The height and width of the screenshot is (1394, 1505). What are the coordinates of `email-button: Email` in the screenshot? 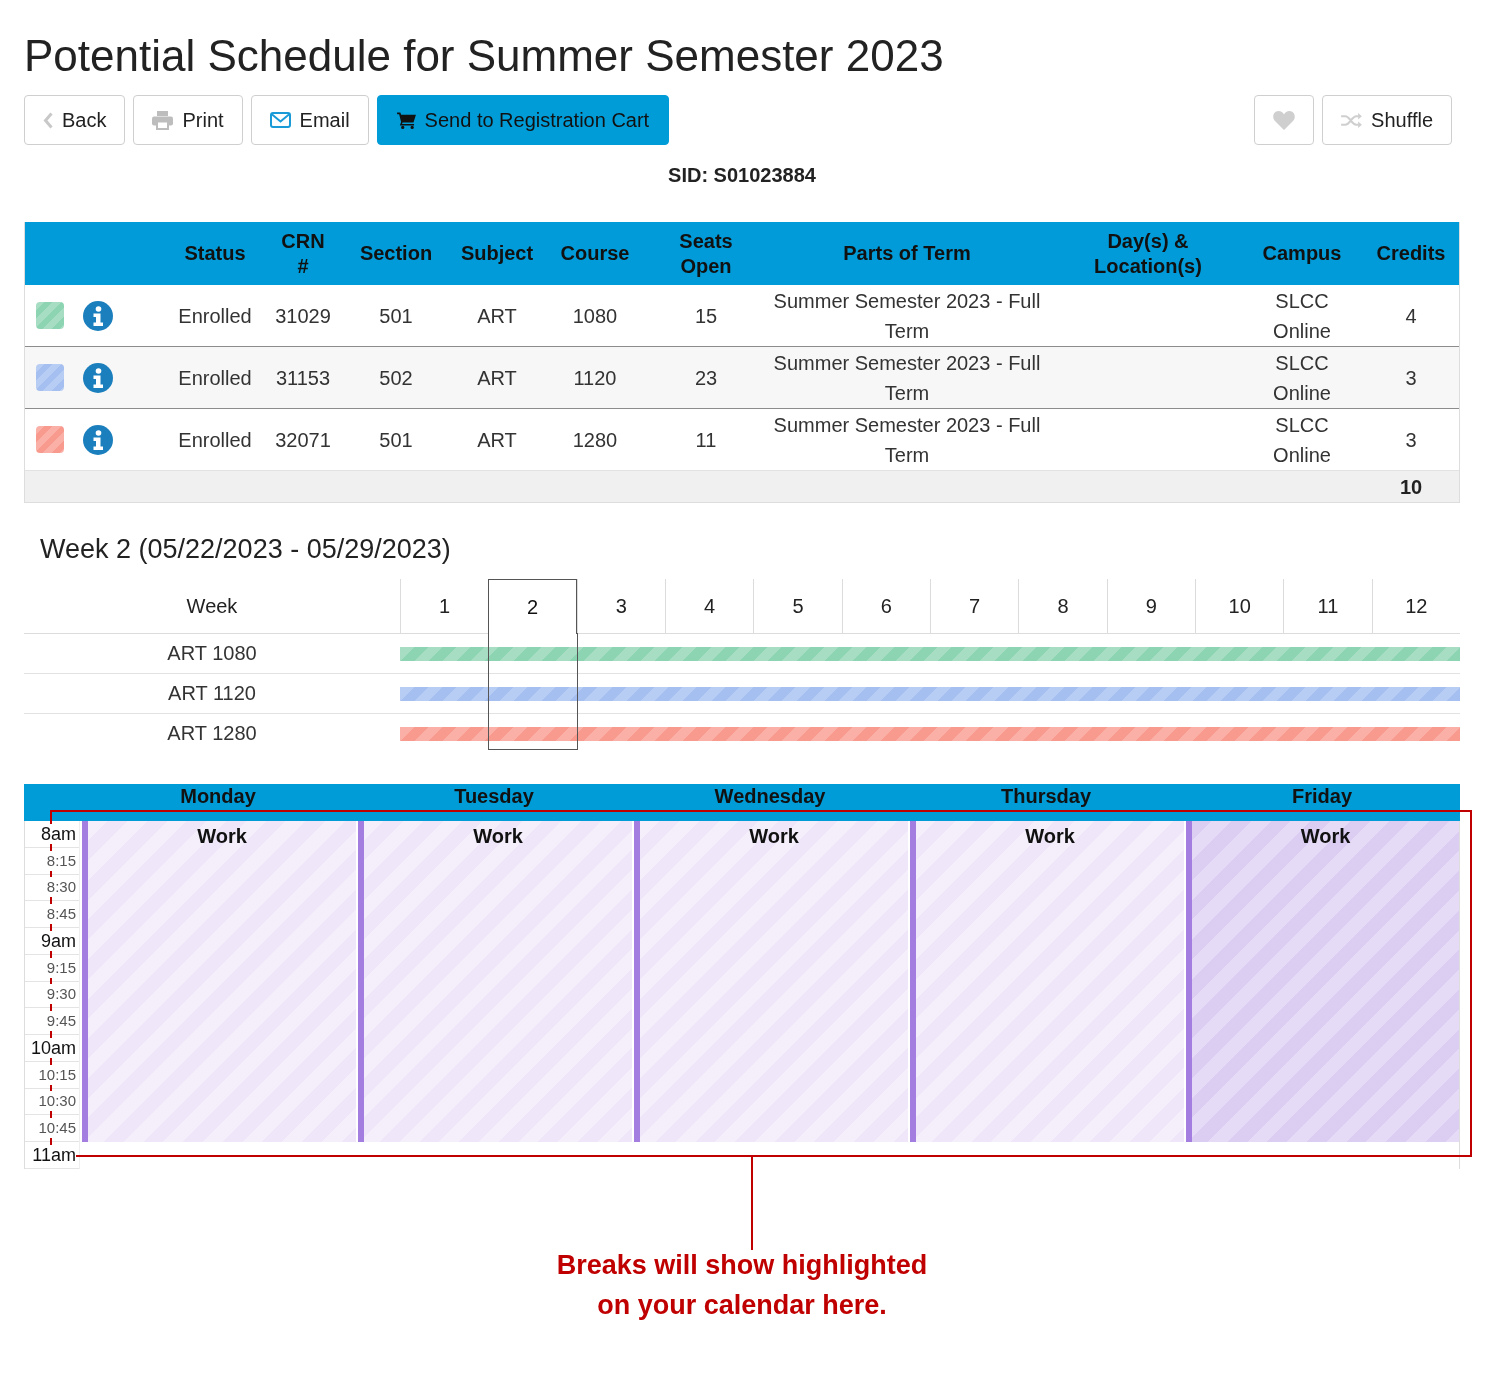 It's located at (309, 120).